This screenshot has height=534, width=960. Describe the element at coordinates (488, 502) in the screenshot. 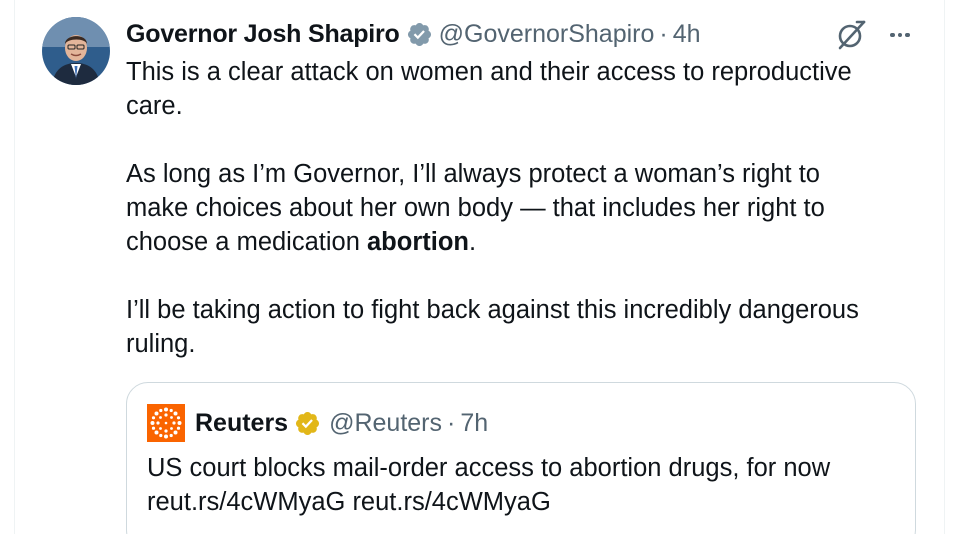

I see `quoted-tweet-link: reut.rs/4cWMyaG reut.rs/4cWMyaG` at that location.